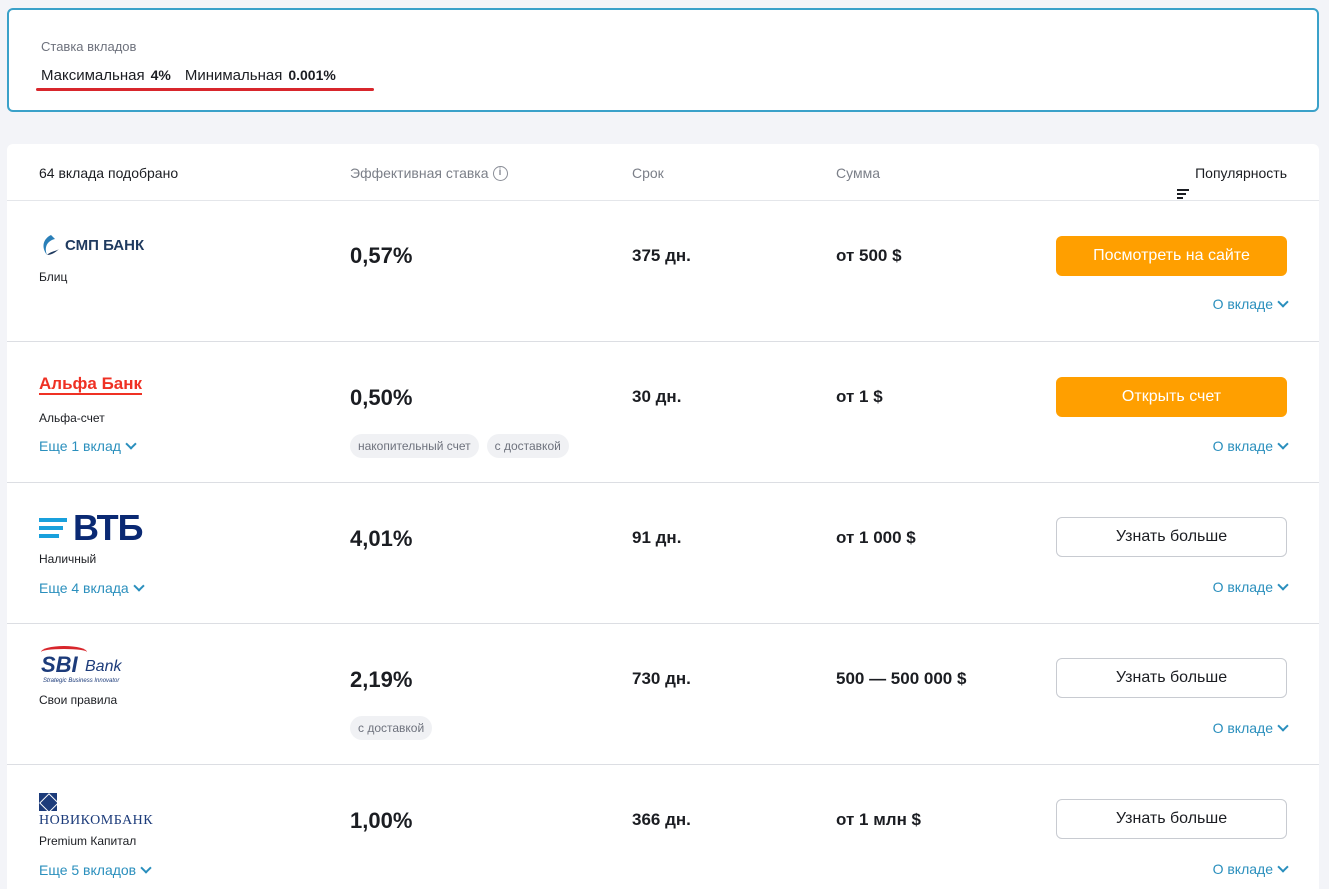 Image resolution: width=1329 pixels, height=889 pixels. I want to click on novikom-mark-icon, so click(48, 802).